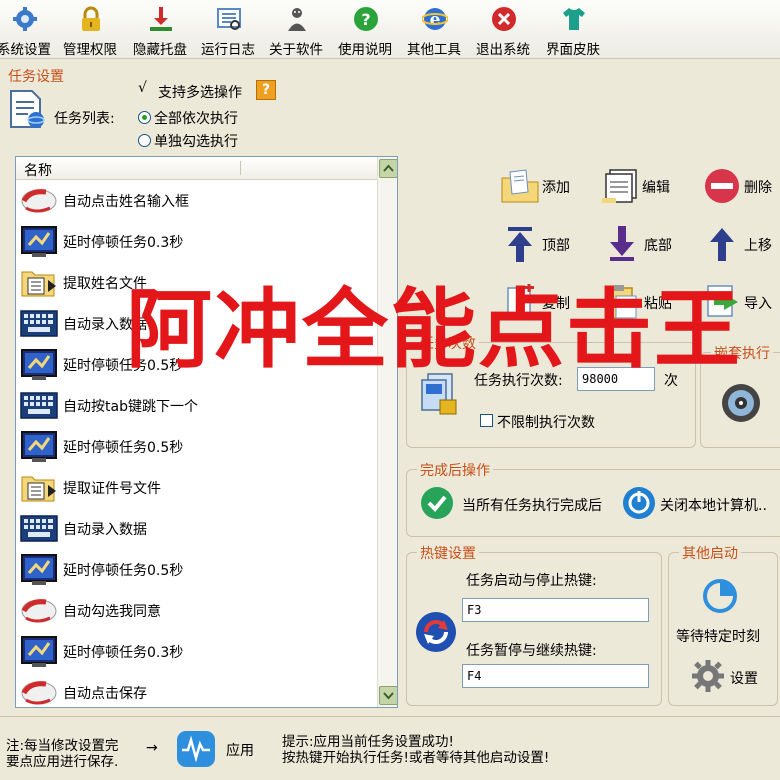 This screenshot has height=780, width=780. I want to click on multi-select-label: 支持多选操作, so click(200, 93).